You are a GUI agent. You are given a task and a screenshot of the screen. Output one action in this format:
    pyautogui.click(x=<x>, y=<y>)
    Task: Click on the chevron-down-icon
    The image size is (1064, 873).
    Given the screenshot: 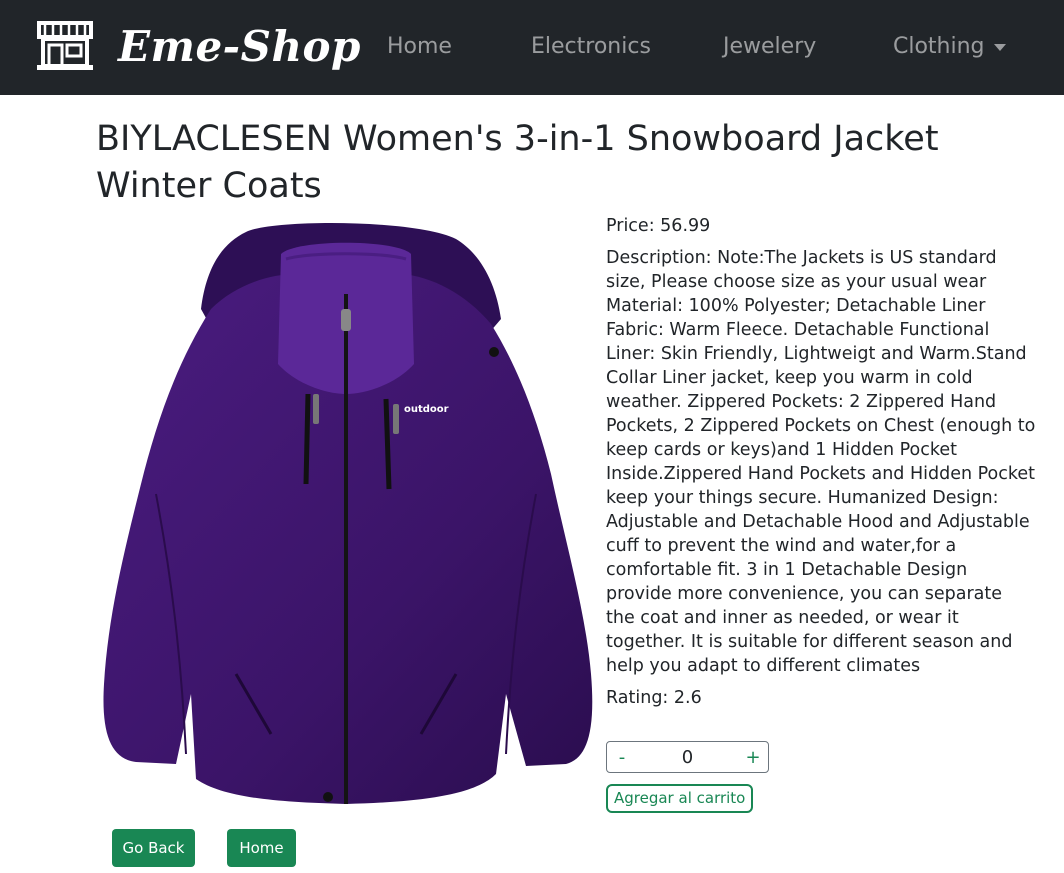 What is the action you would take?
    pyautogui.click(x=999, y=47)
    